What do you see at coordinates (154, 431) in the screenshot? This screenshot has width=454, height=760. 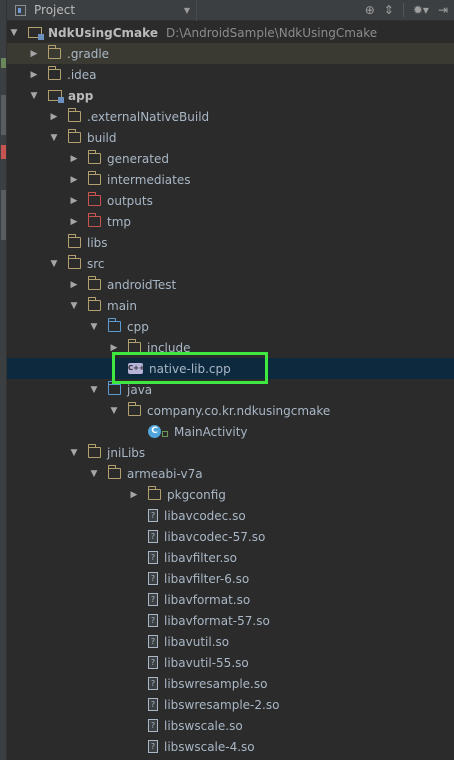 I see `class-icon: C` at bounding box center [154, 431].